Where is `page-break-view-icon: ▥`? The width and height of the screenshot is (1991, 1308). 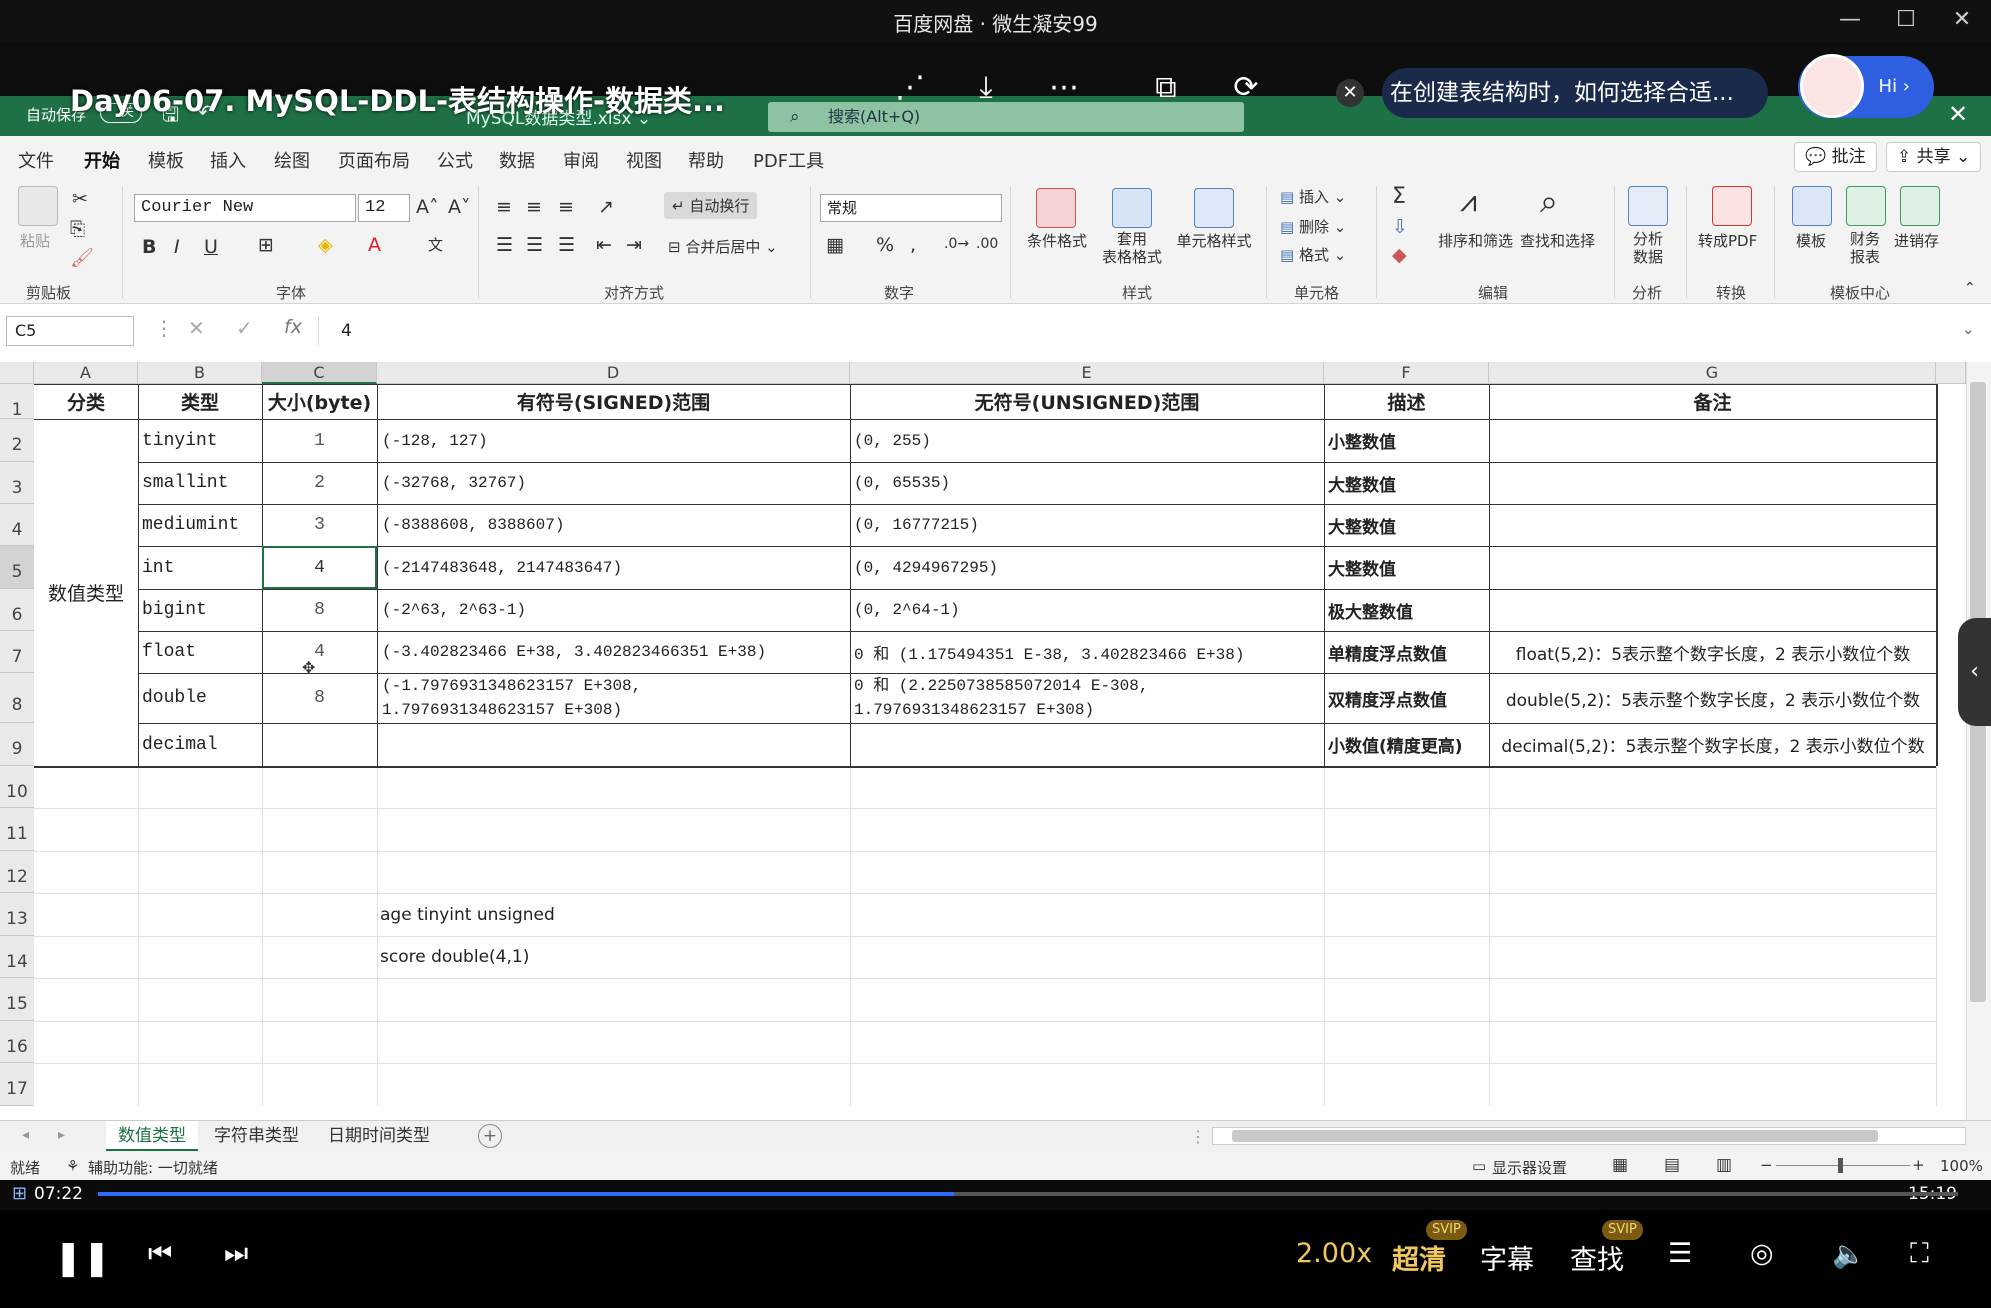
page-break-view-icon: ▥ is located at coordinates (1724, 1165).